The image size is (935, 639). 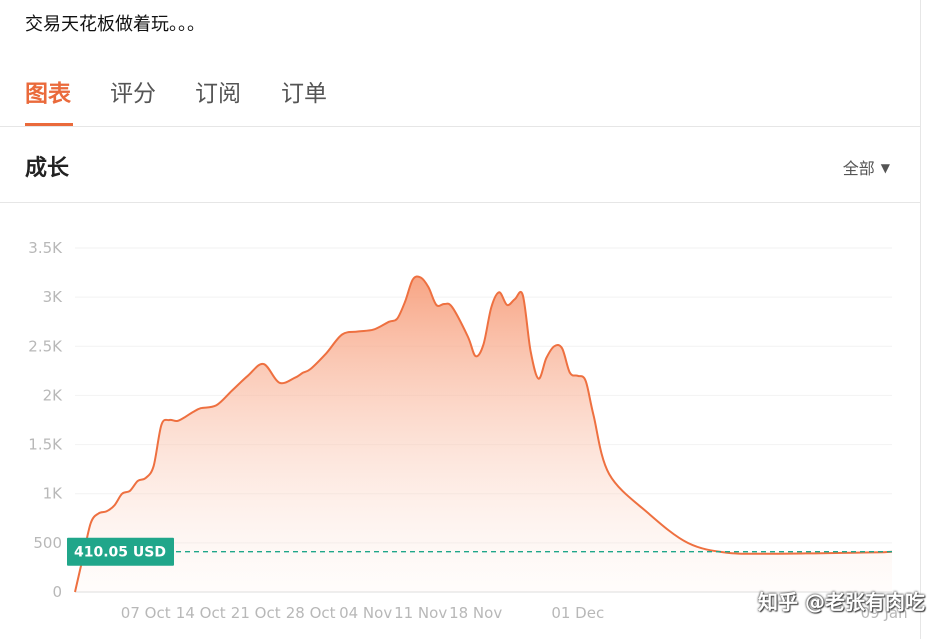 What do you see at coordinates (304, 91) in the screenshot?
I see `tab-orders: 订单` at bounding box center [304, 91].